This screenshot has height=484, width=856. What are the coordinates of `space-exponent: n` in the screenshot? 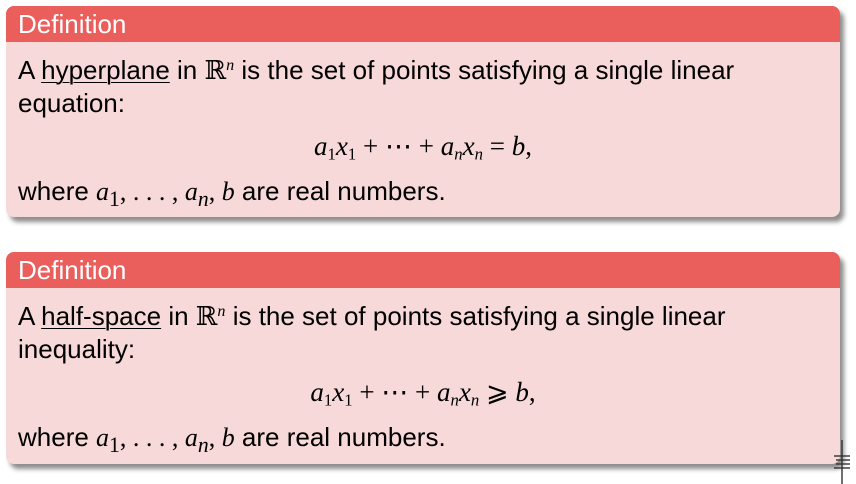 It's located at (230, 66).